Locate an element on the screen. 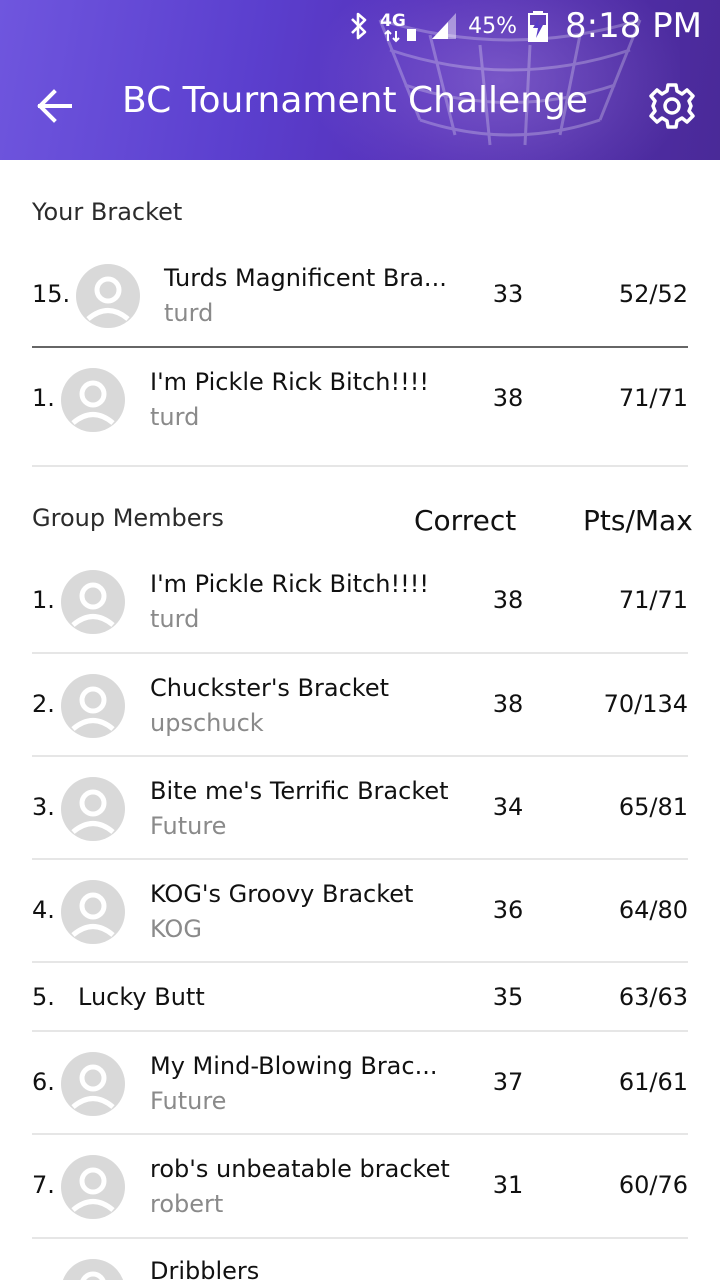  bluetooth-icon is located at coordinates (359, 26).